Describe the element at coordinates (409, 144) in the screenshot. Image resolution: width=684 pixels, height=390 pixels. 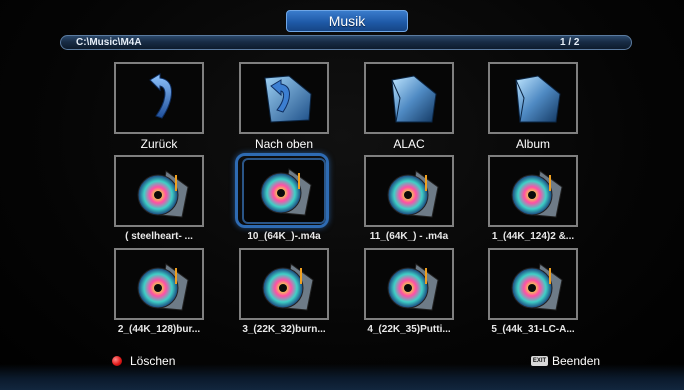
I see `tile-label: ALAC` at that location.